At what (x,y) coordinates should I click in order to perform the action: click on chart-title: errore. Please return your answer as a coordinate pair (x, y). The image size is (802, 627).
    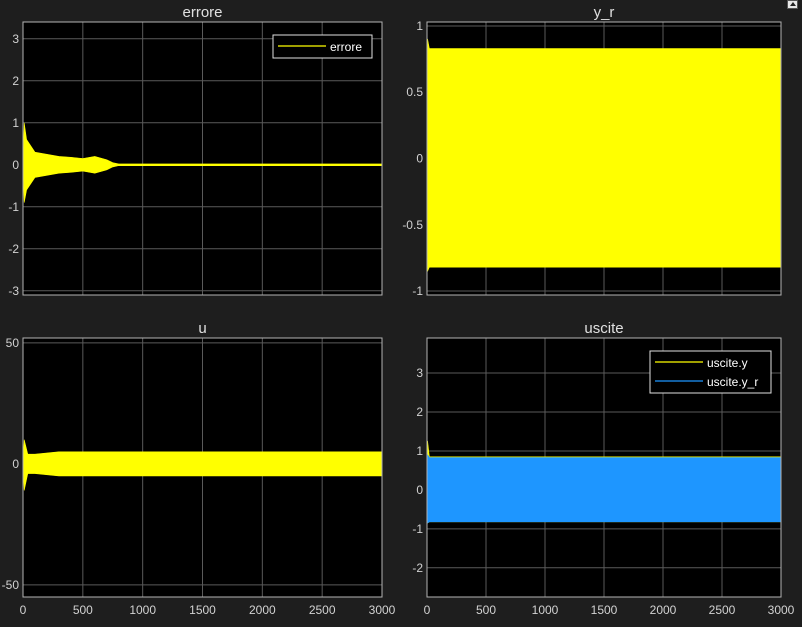
    Looking at the image, I should click on (202, 12).